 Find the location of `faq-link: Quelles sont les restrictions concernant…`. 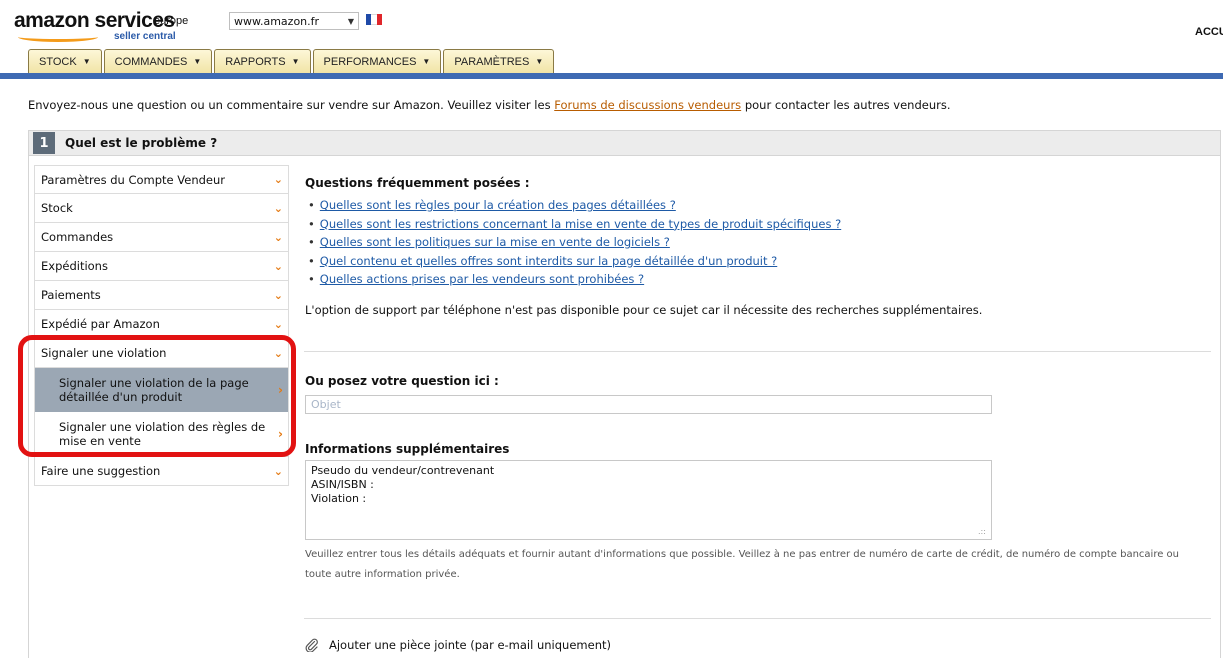

faq-link: Quelles sont les restrictions concernant… is located at coordinates (580, 224).